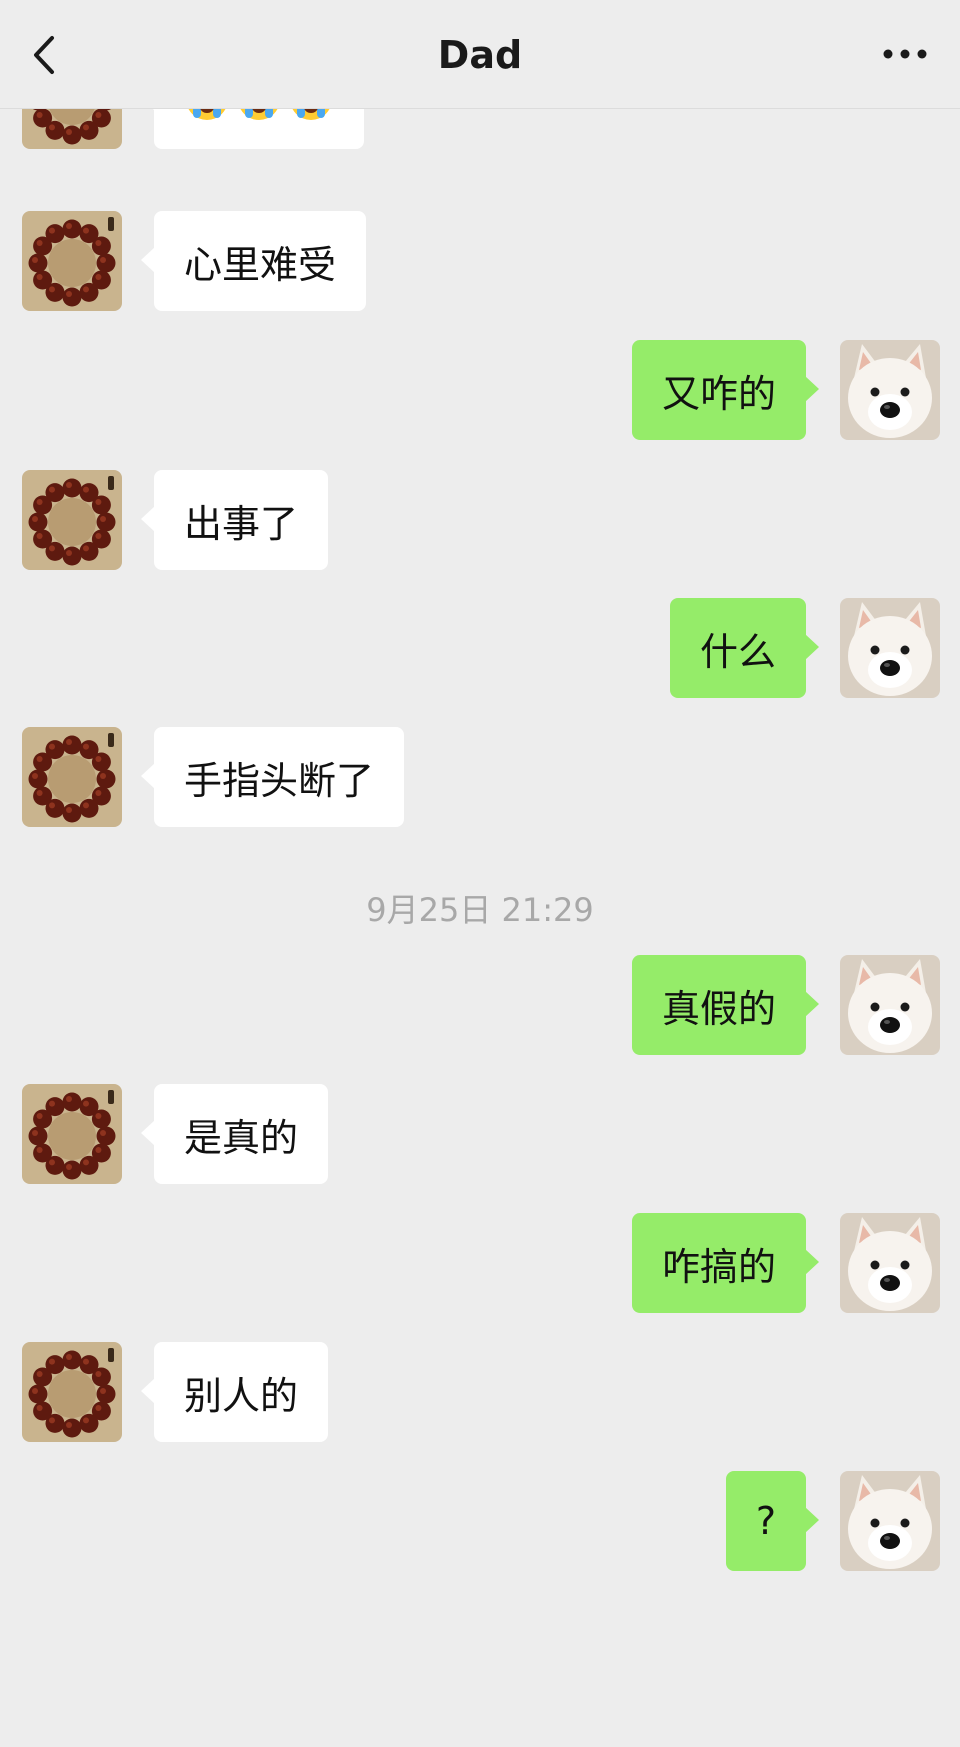  Describe the element at coordinates (252, 129) in the screenshot. I see `message-bubble` at that location.